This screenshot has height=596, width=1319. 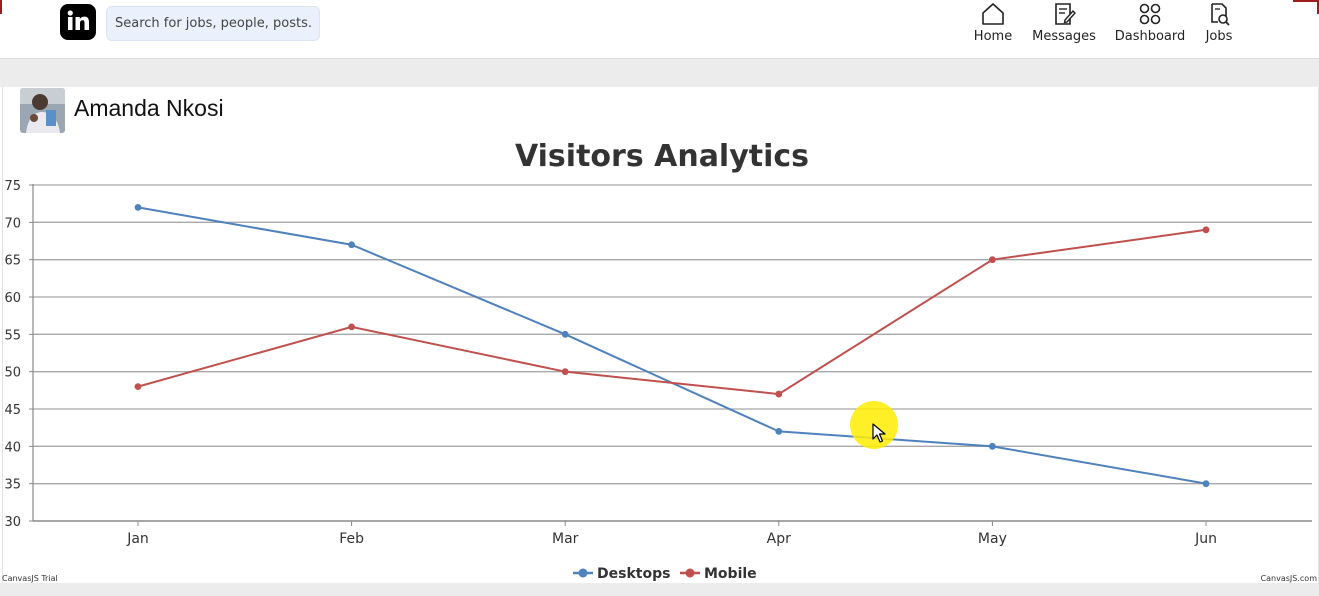 I want to click on x-tick-label: Mar, so click(x=565, y=539).